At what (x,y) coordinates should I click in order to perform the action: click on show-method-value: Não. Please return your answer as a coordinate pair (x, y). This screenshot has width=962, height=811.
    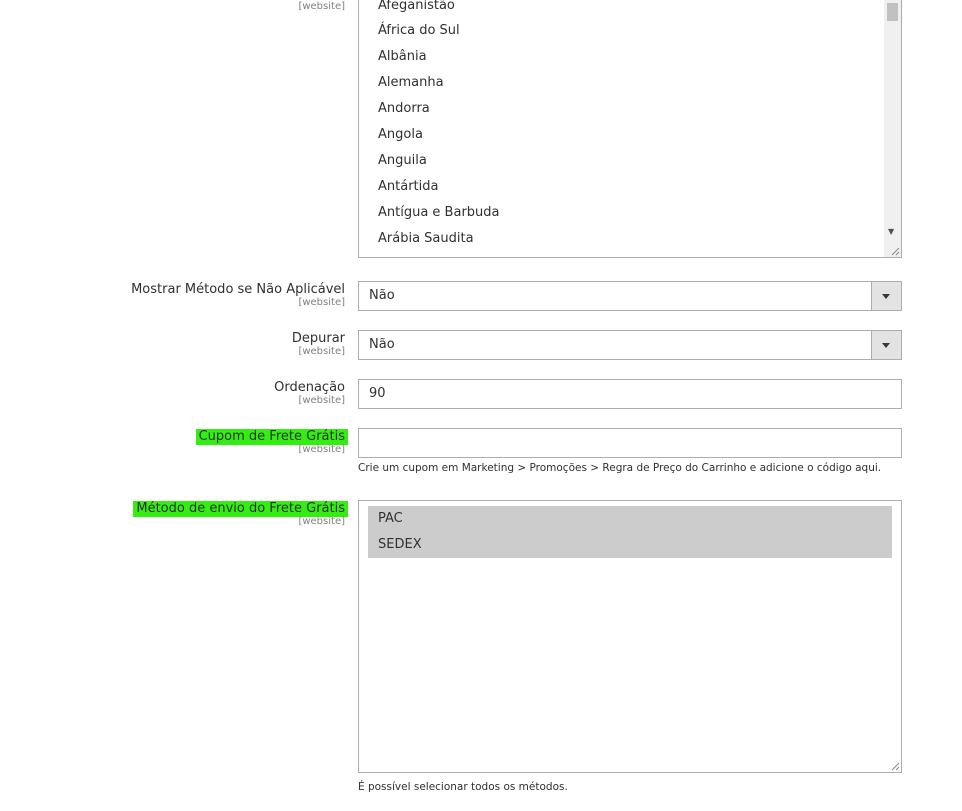
    Looking at the image, I should click on (382, 295).